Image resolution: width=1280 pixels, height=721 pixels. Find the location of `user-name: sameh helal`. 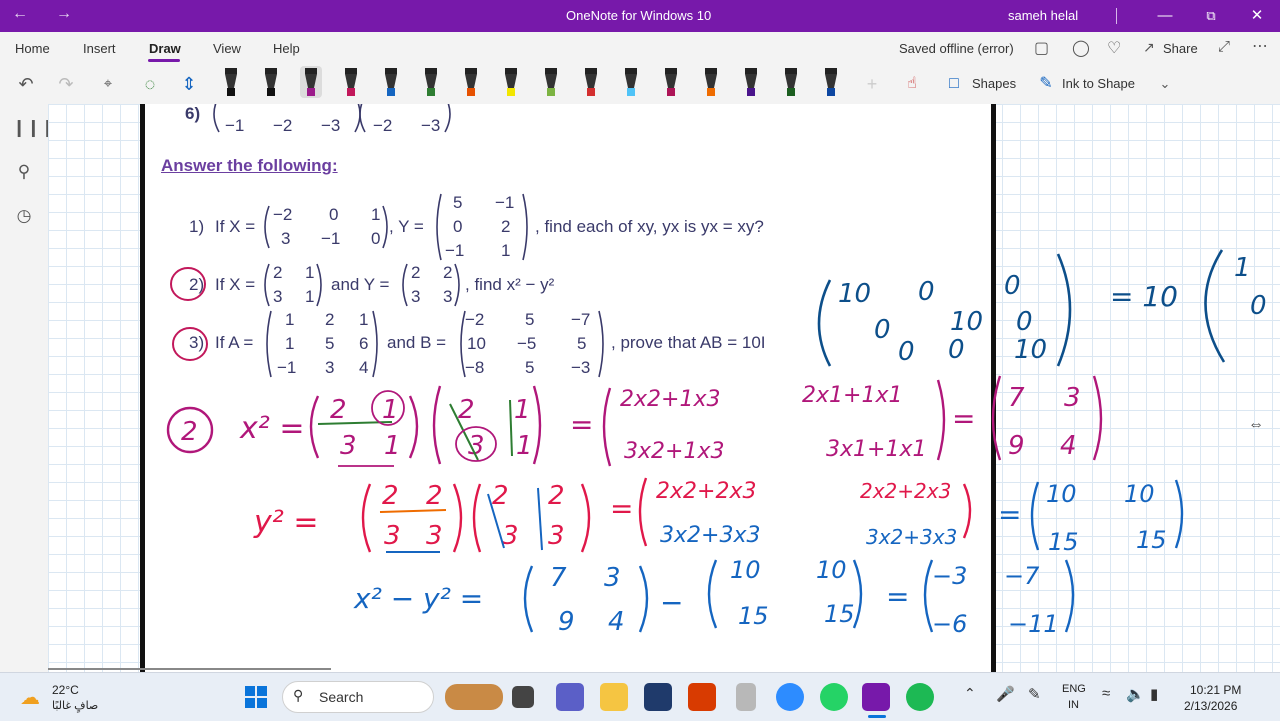

user-name: sameh helal is located at coordinates (1043, 15).